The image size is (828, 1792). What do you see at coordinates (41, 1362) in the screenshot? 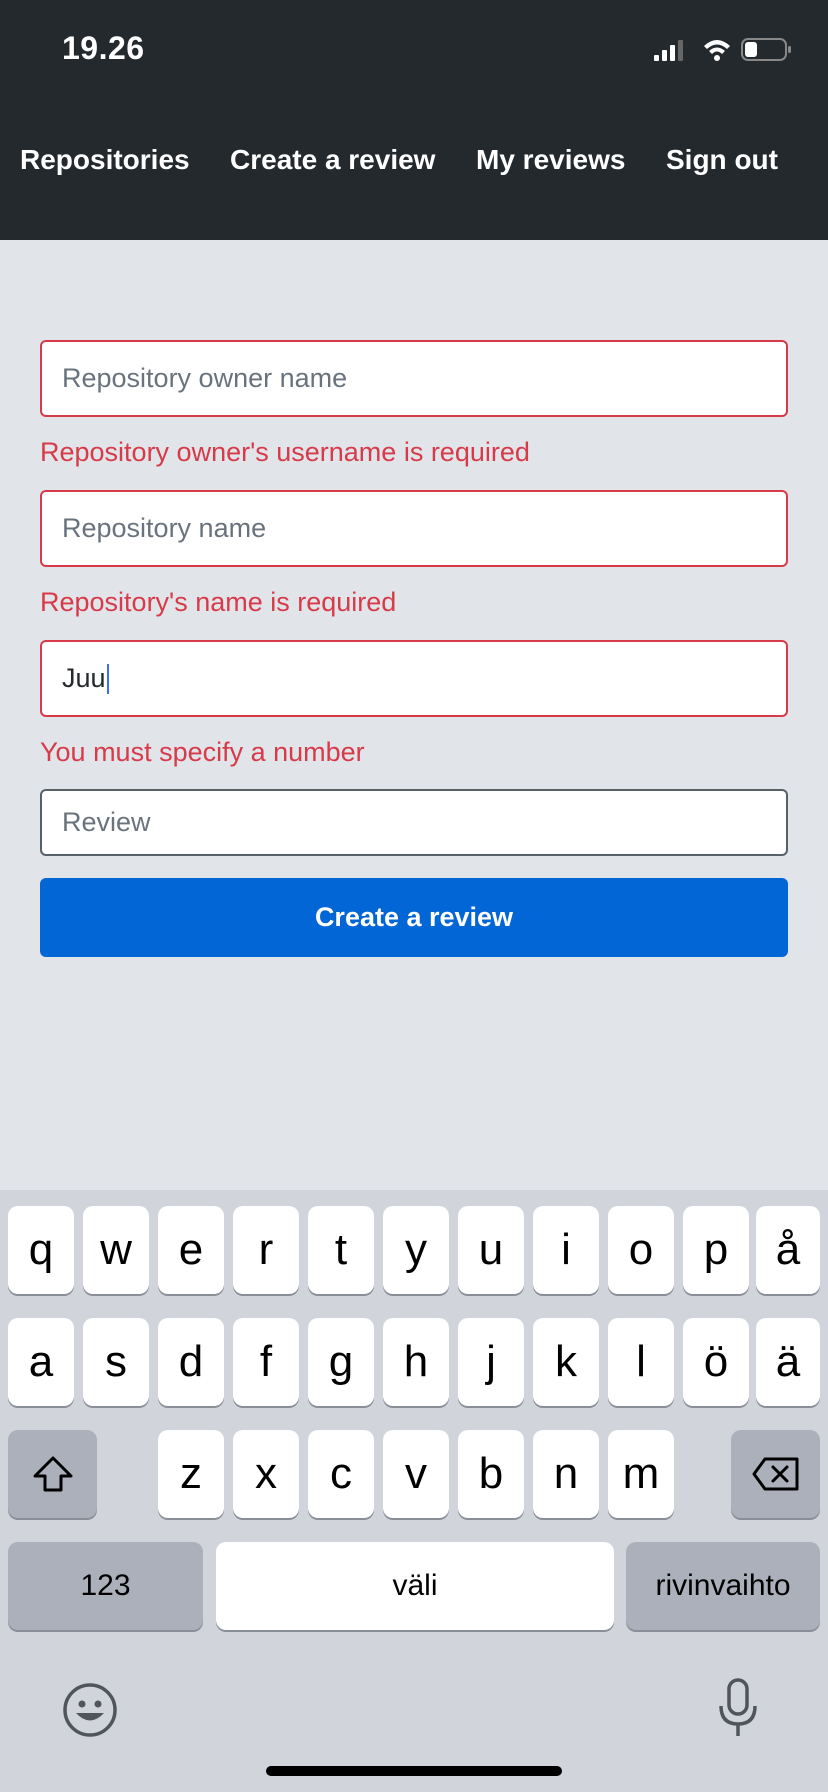
I see `key-a: a` at bounding box center [41, 1362].